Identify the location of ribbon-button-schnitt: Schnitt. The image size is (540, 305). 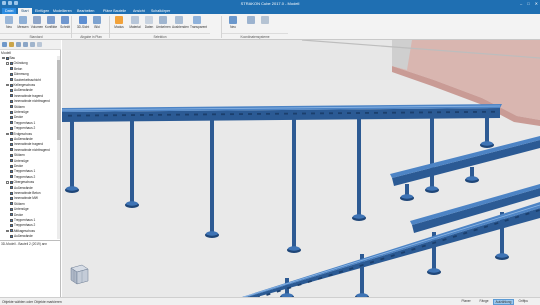
(65, 24).